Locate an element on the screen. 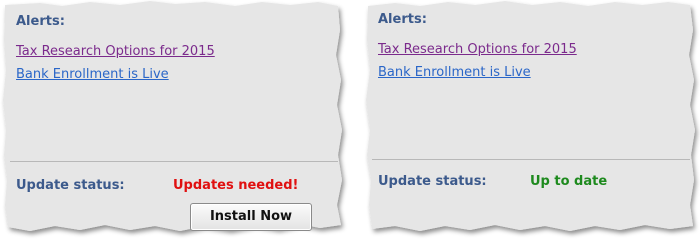  install-now-button: Install Now is located at coordinates (251, 217).